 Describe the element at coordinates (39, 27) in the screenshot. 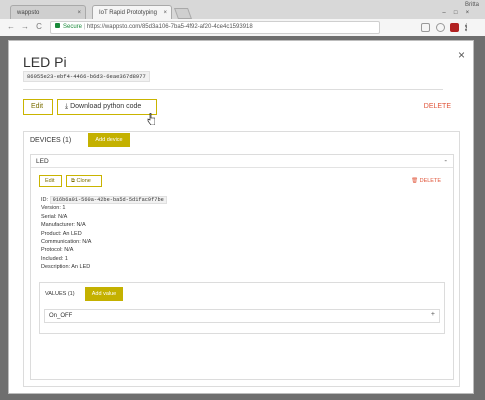

I see `reload-icon: C` at that location.